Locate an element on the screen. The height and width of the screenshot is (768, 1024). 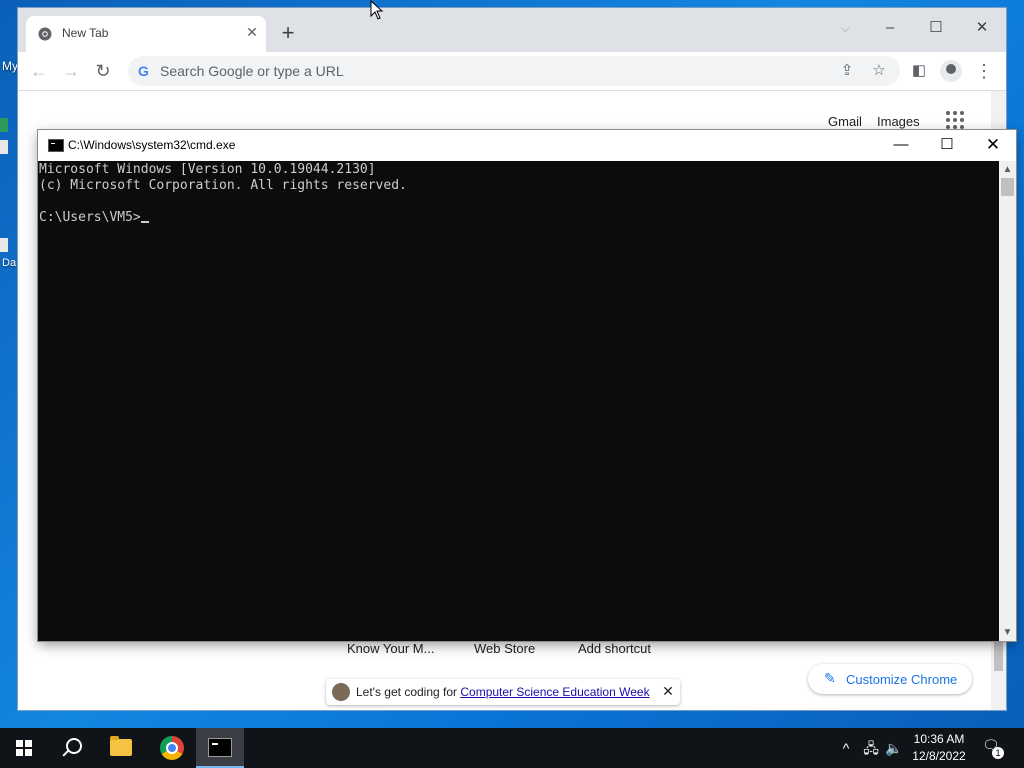
cmd-taskbar-button is located at coordinates (220, 748).